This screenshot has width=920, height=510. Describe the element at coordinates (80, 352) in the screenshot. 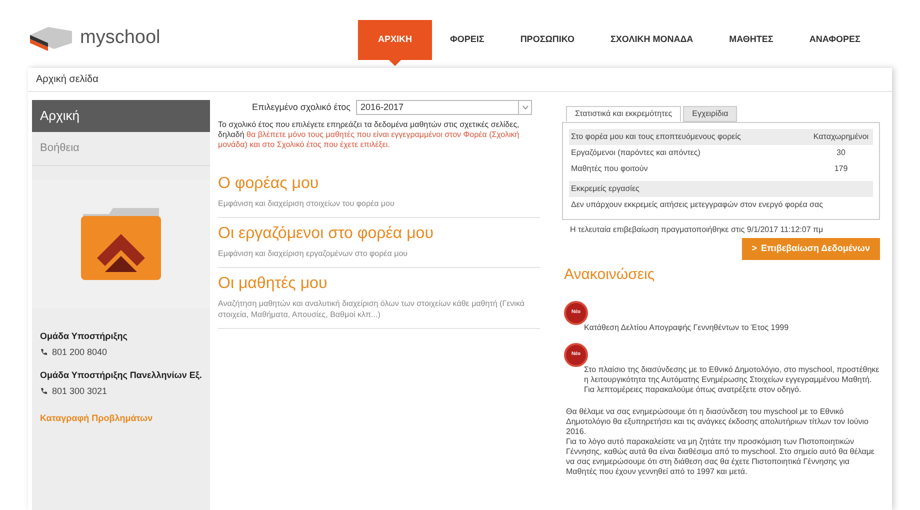

I see `phone-number: 801 200 8040` at that location.